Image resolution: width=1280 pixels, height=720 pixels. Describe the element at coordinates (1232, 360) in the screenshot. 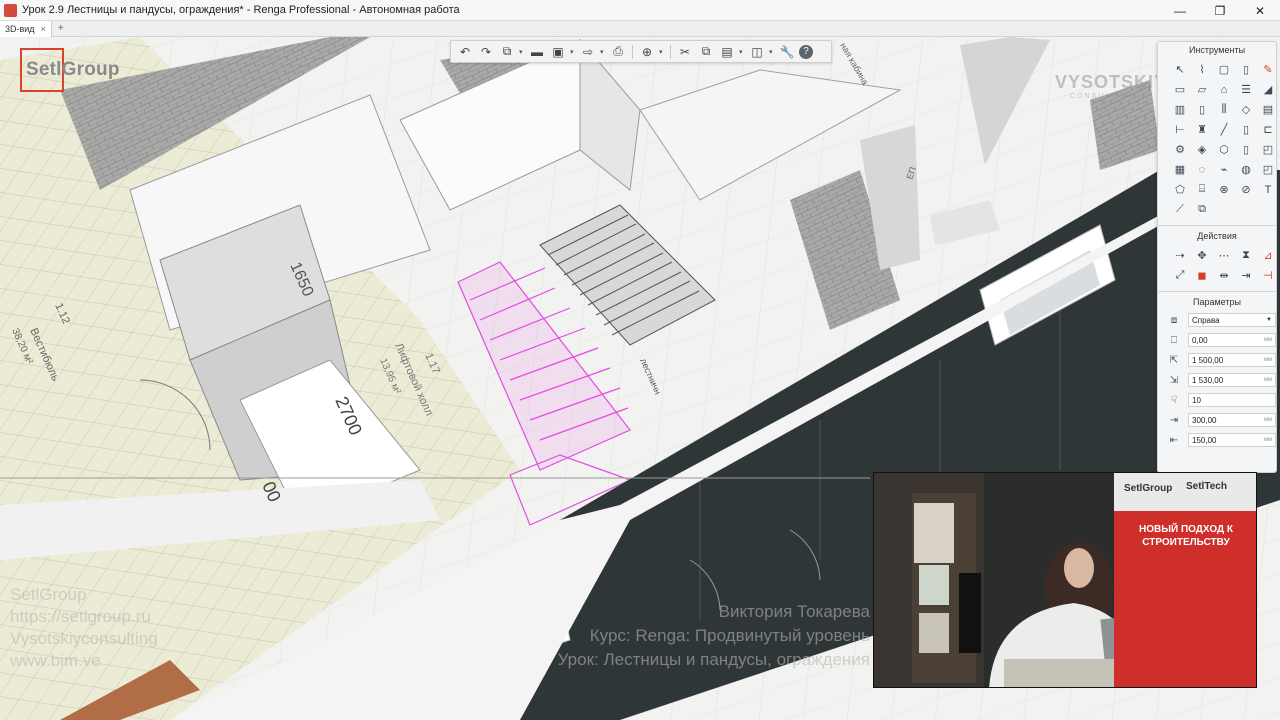

I see `param-input: 1 500,00 мм` at that location.